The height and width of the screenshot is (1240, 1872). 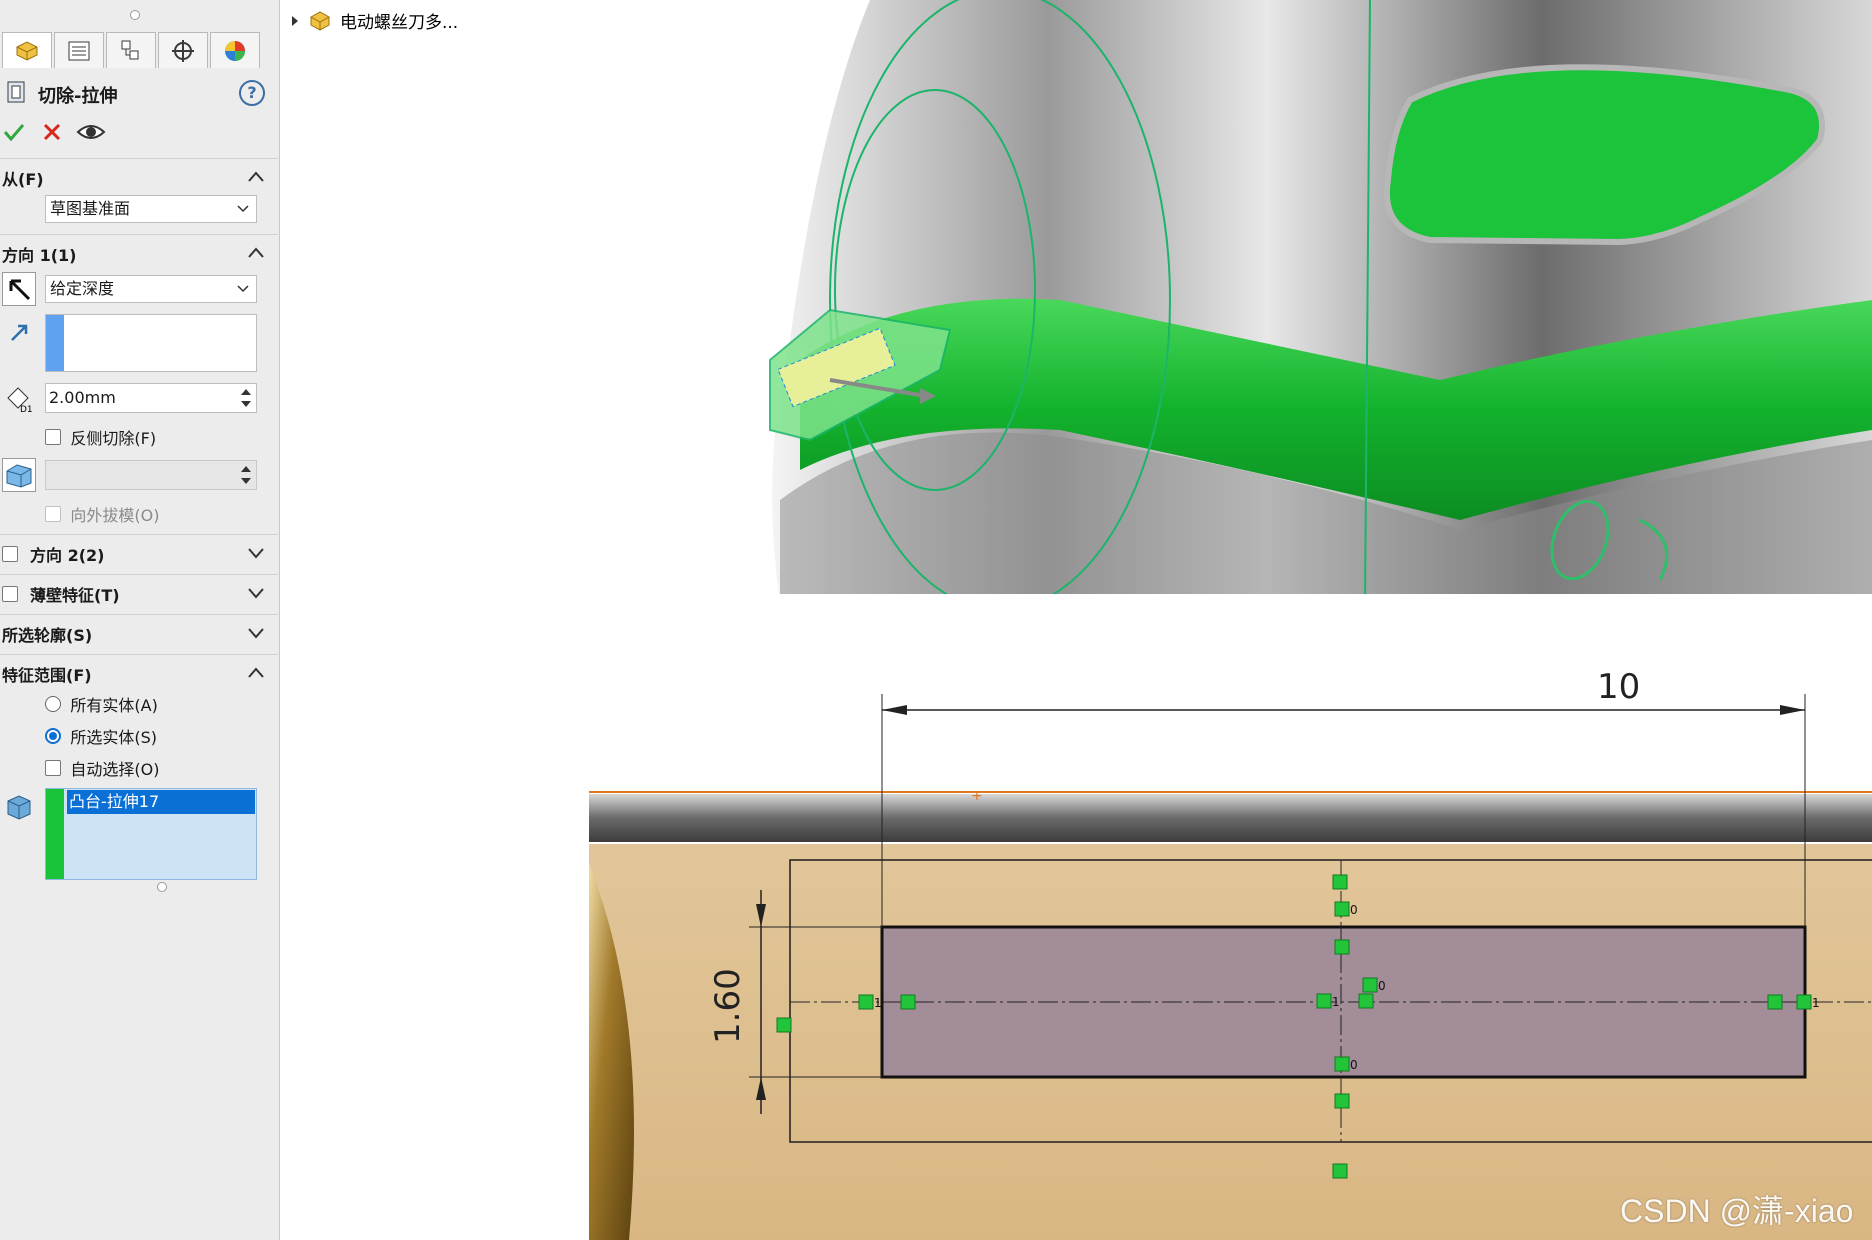 I want to click on configurationmanager-icon, so click(x=130, y=49).